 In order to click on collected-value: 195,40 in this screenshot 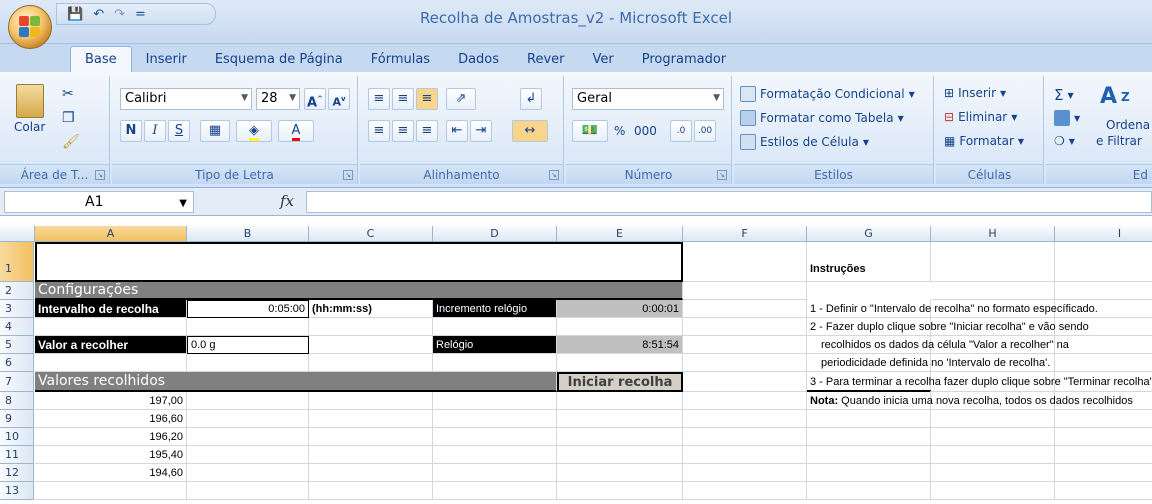, I will do `click(111, 455)`.